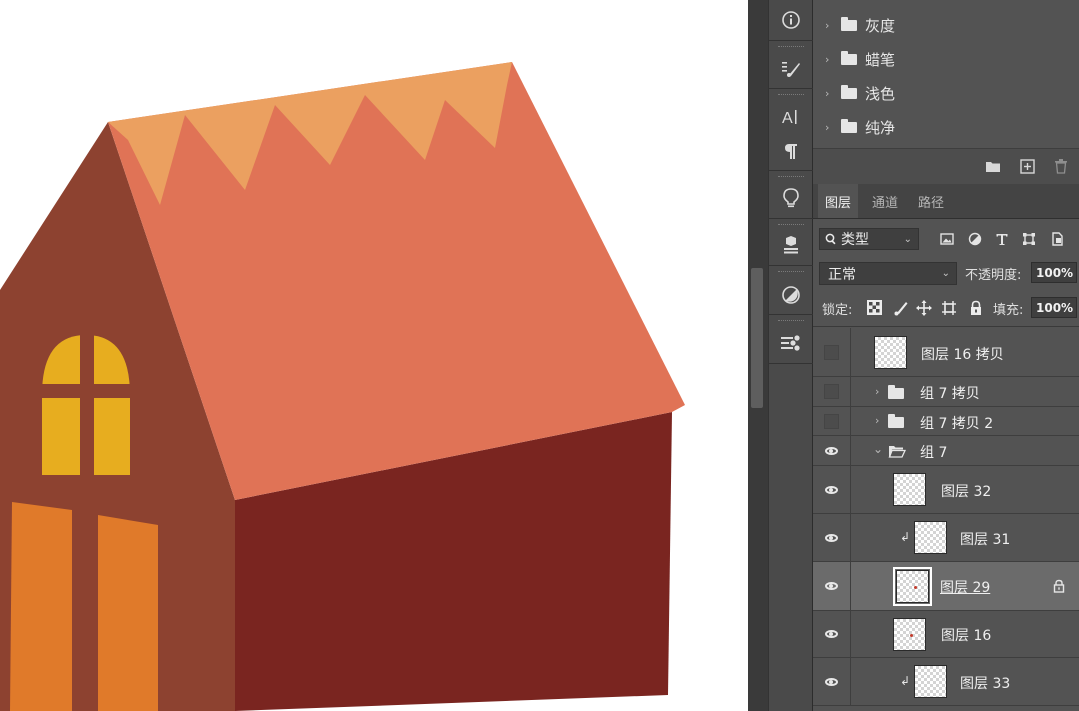 The image size is (1079, 711). What do you see at coordinates (1029, 239) in the screenshot?
I see `shape-filter-icon` at bounding box center [1029, 239].